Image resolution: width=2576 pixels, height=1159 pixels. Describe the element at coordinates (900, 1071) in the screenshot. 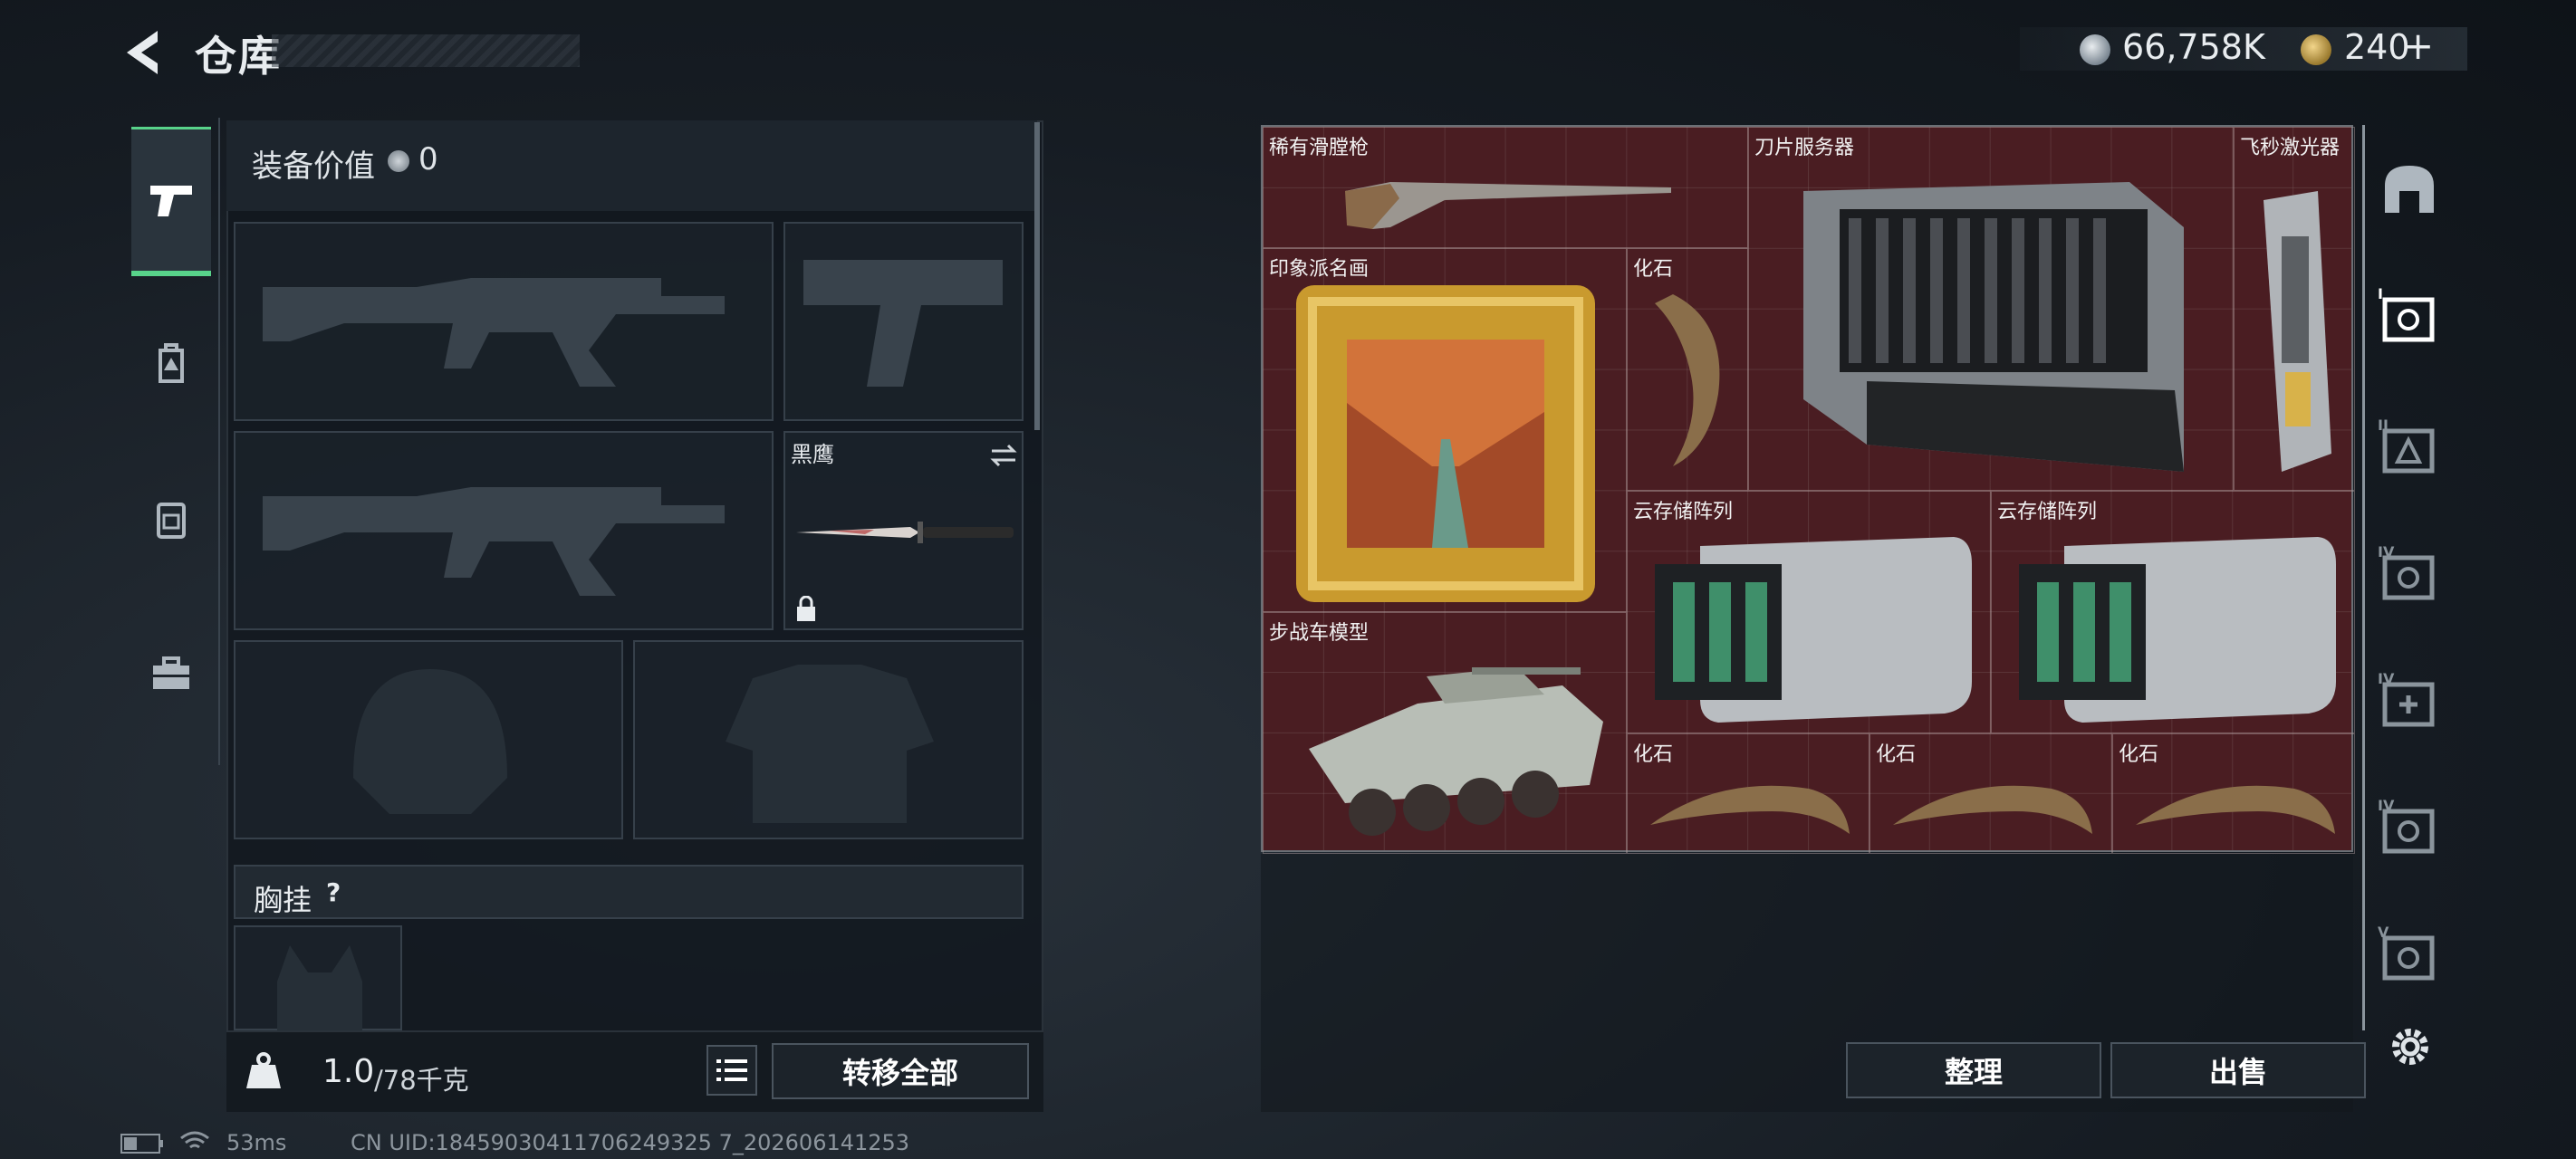

I see `transfer-all-button: 转移全部` at that location.